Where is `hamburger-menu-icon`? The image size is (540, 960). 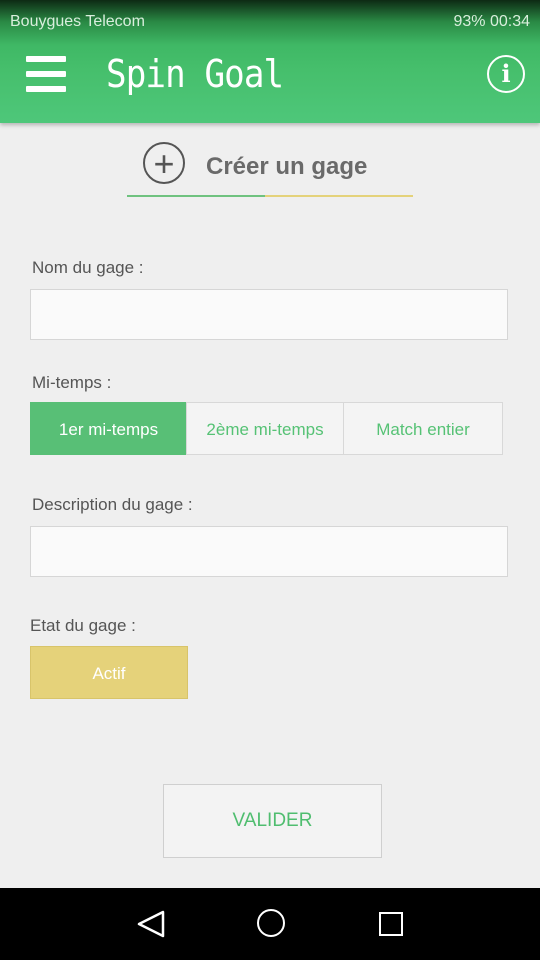
hamburger-menu-icon is located at coordinates (46, 75).